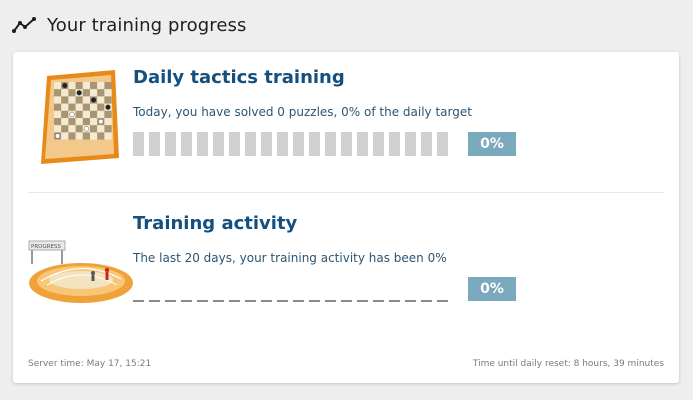  What do you see at coordinates (492, 144) in the screenshot?
I see `tactics-percent-badge: 0%` at bounding box center [492, 144].